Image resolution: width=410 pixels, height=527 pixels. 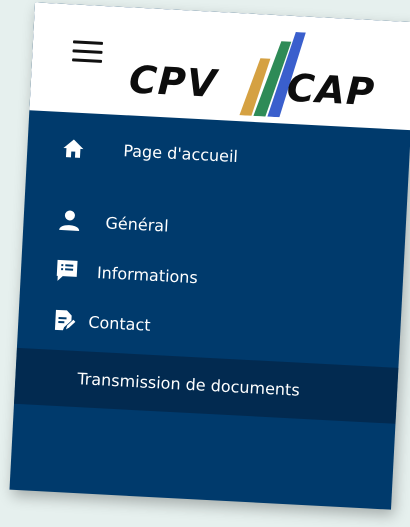 I want to click on logo-text-right: CAP, so click(x=331, y=90).